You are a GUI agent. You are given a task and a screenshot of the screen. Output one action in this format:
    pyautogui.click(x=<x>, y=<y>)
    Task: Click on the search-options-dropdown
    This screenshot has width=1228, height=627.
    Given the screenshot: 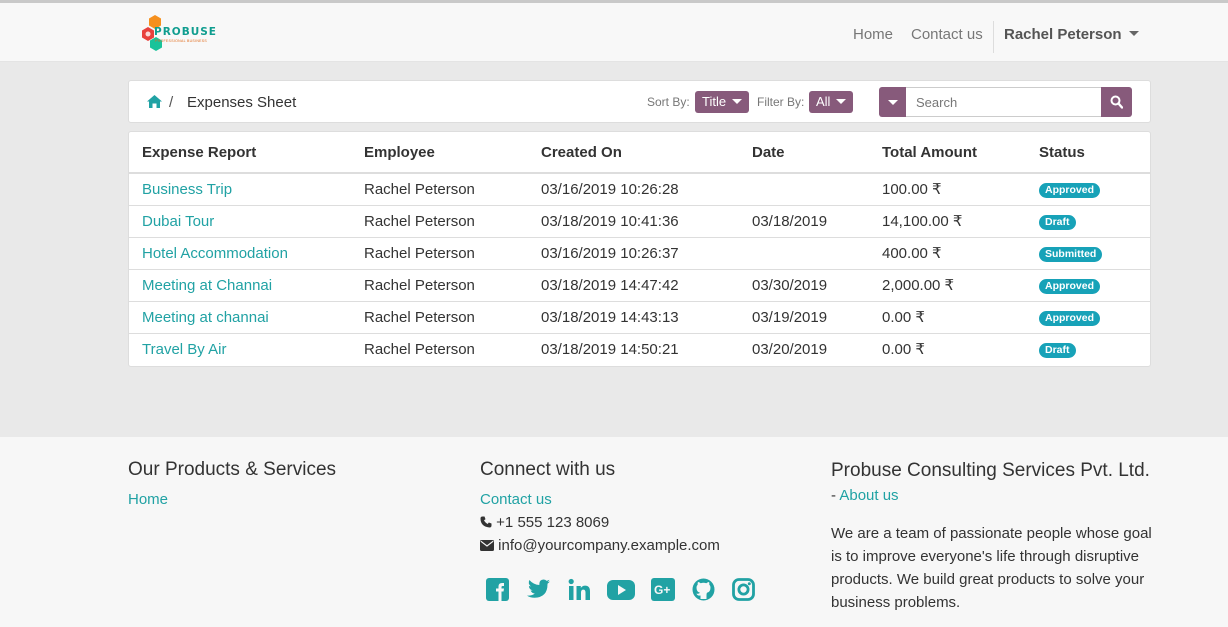 What is the action you would take?
    pyautogui.click(x=893, y=102)
    